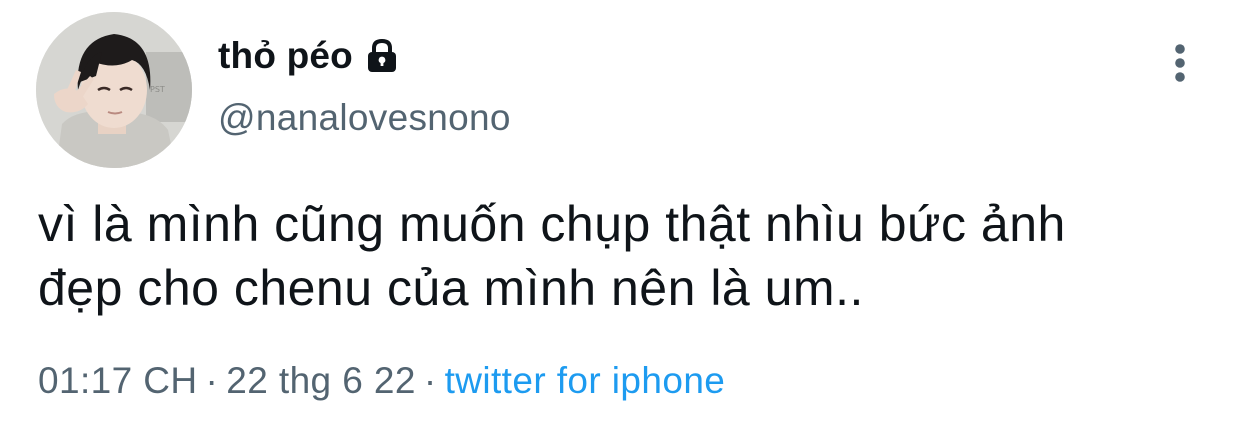 This screenshot has width=1242, height=435. I want to click on svg-text: PST, so click(157, 89).